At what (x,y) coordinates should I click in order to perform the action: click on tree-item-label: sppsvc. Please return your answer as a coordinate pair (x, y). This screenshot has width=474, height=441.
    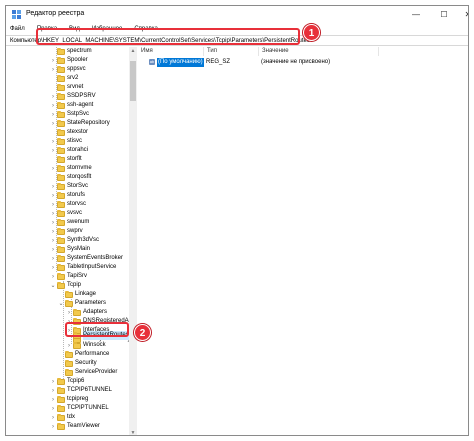
    Looking at the image, I should click on (76, 69).